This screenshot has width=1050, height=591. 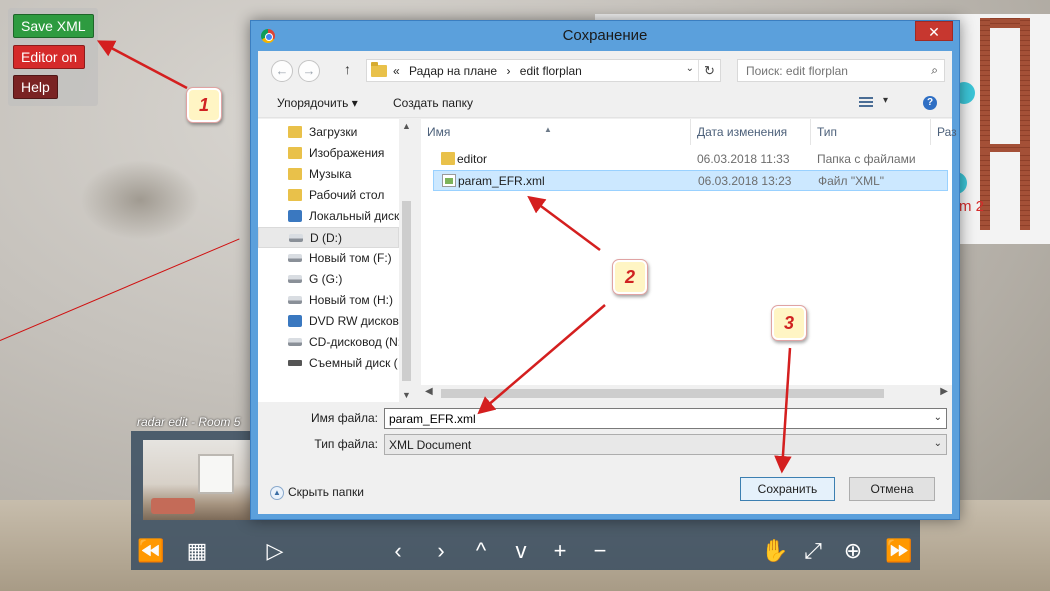 I want to click on hand-icon: ✋, so click(x=775, y=551).